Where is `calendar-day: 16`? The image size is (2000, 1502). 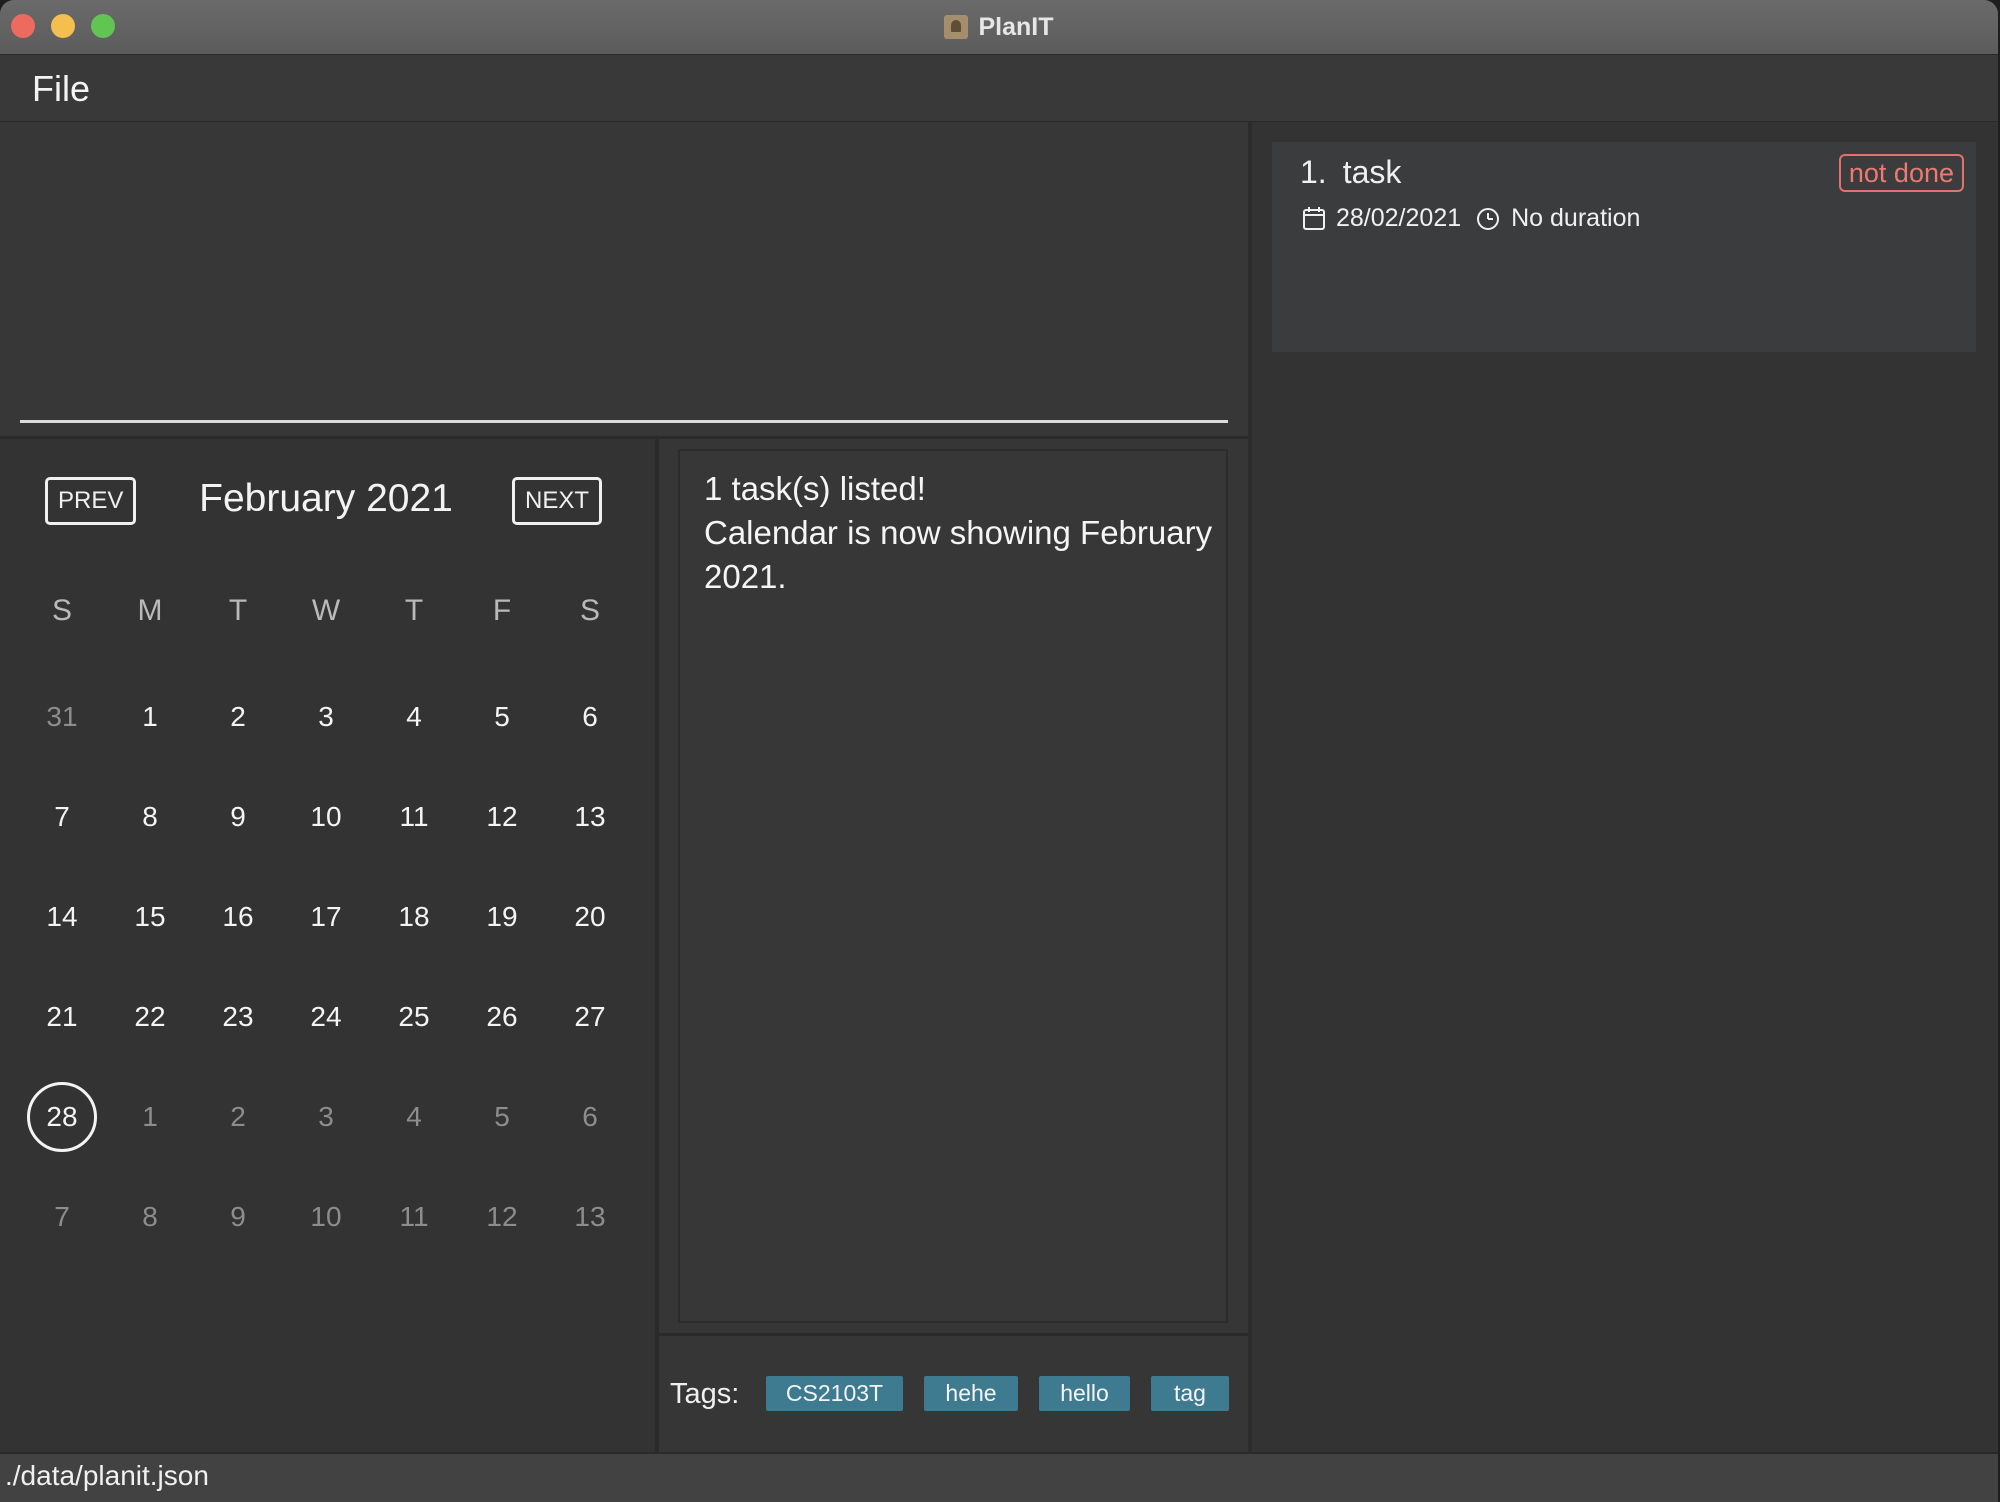
calendar-day: 16 is located at coordinates (238, 917).